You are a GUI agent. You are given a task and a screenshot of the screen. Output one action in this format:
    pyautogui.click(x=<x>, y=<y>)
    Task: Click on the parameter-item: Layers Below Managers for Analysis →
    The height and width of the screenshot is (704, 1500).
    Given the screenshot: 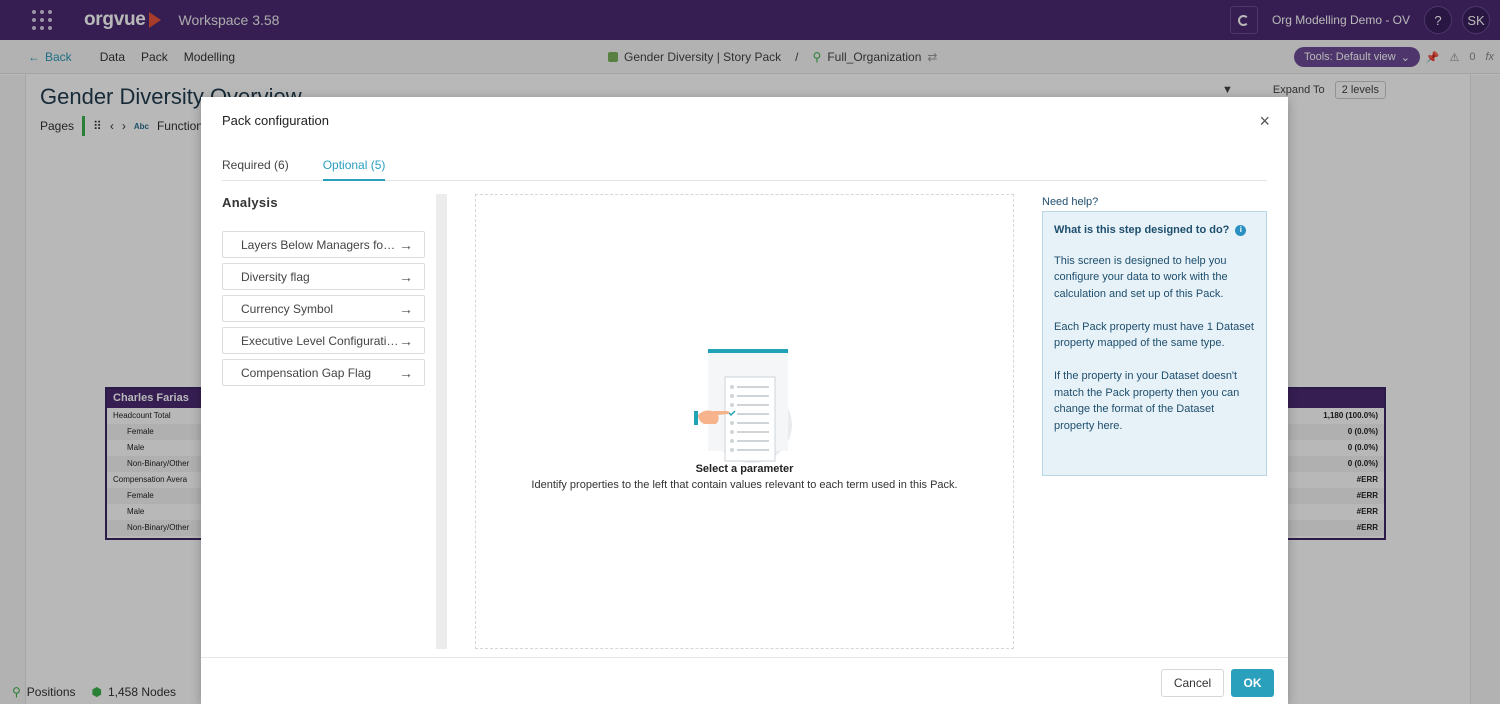 What is the action you would take?
    pyautogui.click(x=323, y=244)
    